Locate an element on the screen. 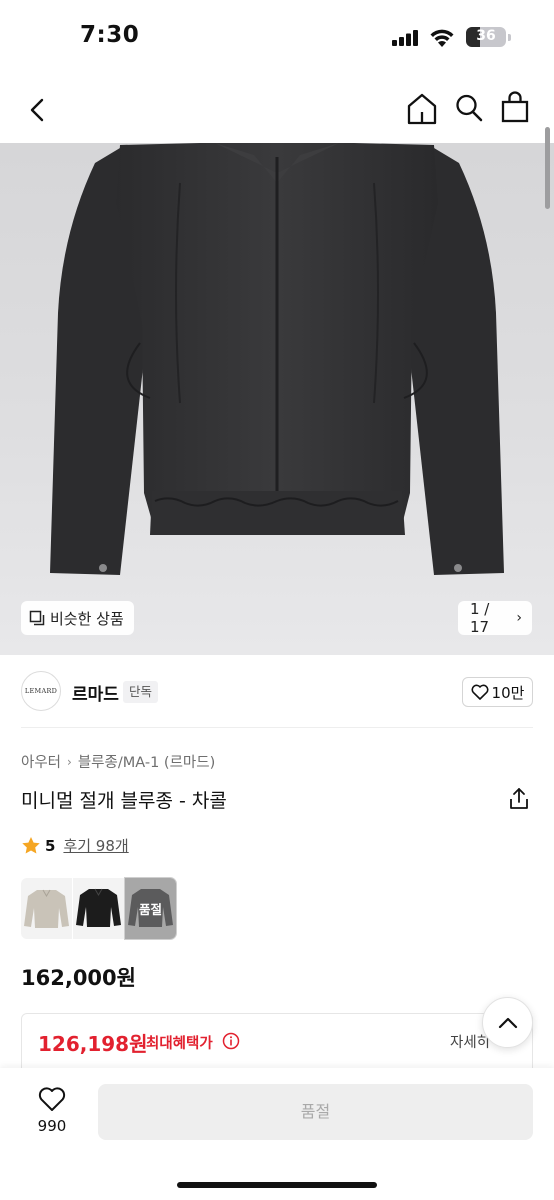 This screenshot has height=1200, width=554. black-jacket-thumbnail is located at coordinates (98, 907).